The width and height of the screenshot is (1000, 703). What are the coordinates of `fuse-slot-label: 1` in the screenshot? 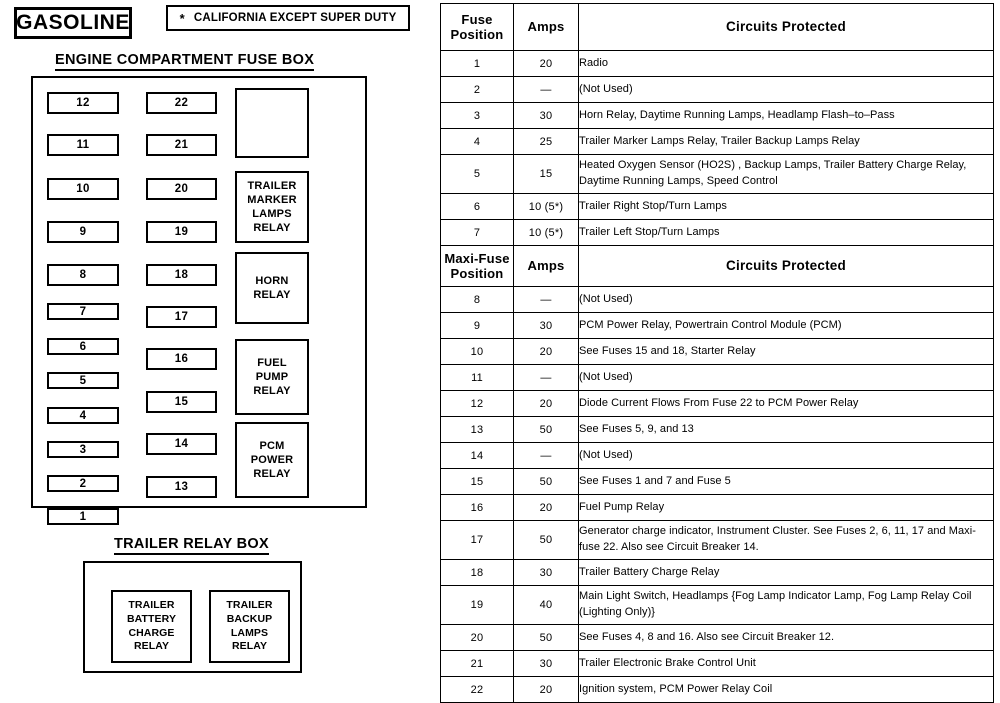 It's located at (83, 516).